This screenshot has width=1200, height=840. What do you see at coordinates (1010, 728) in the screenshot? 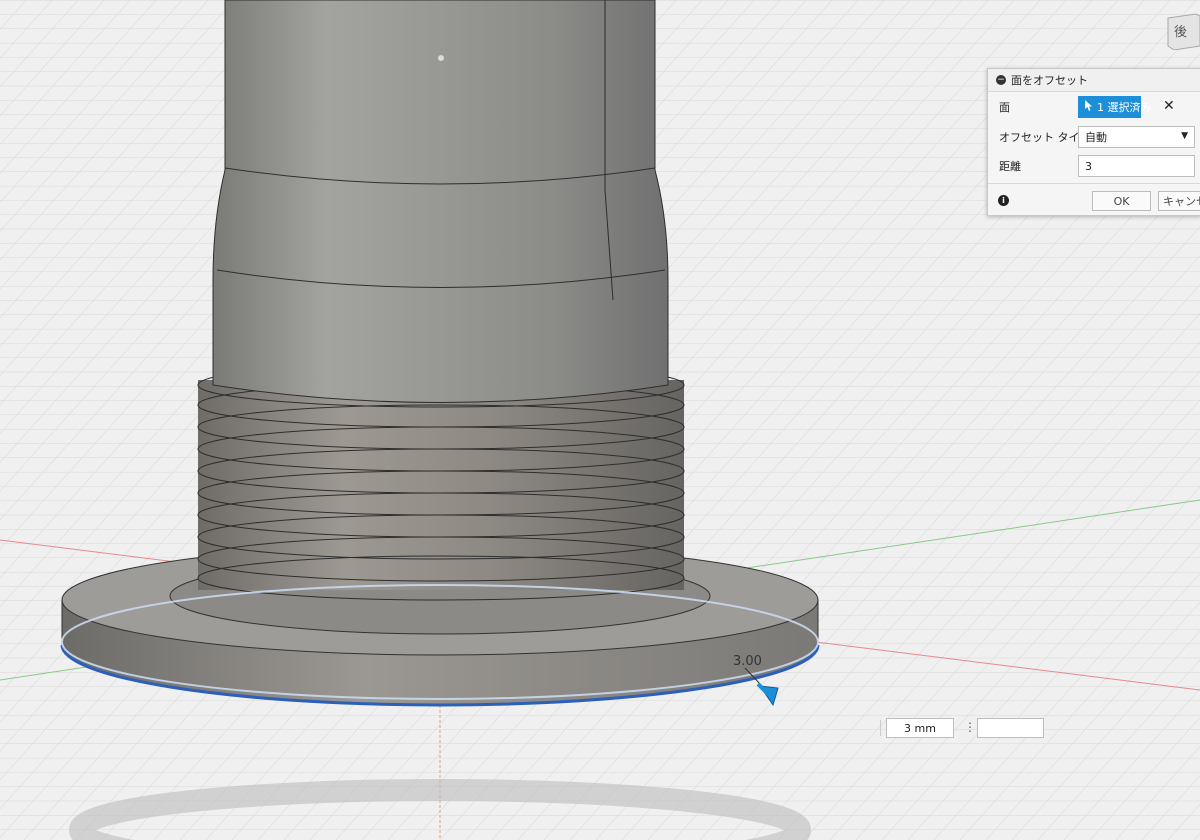
I see `inline-secondary-field` at bounding box center [1010, 728].